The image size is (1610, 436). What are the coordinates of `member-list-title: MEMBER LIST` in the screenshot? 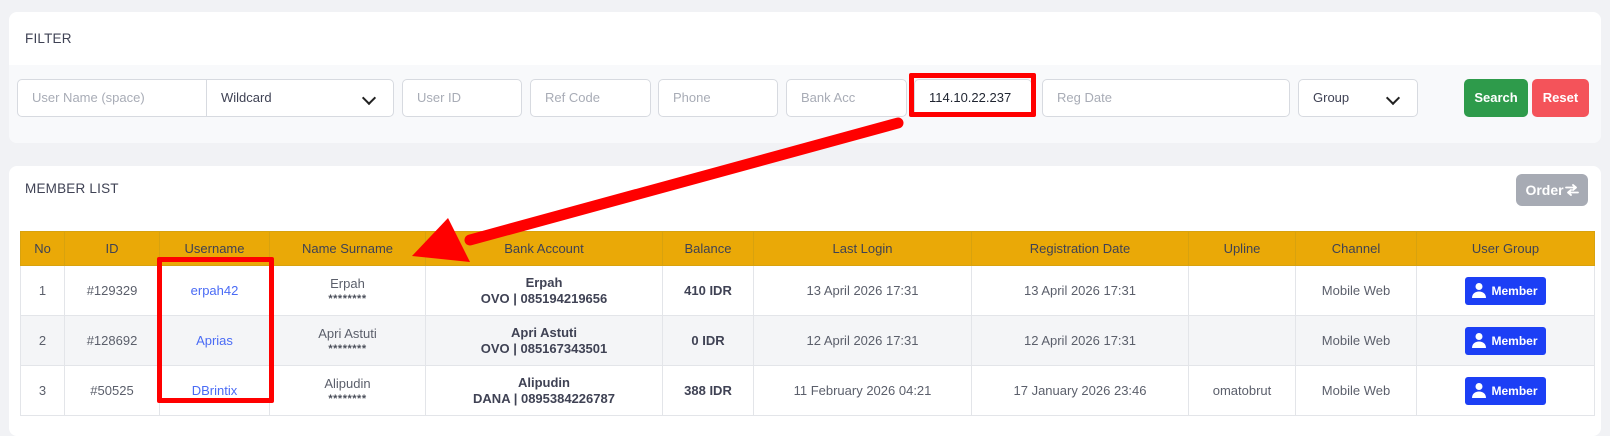 It's located at (72, 188).